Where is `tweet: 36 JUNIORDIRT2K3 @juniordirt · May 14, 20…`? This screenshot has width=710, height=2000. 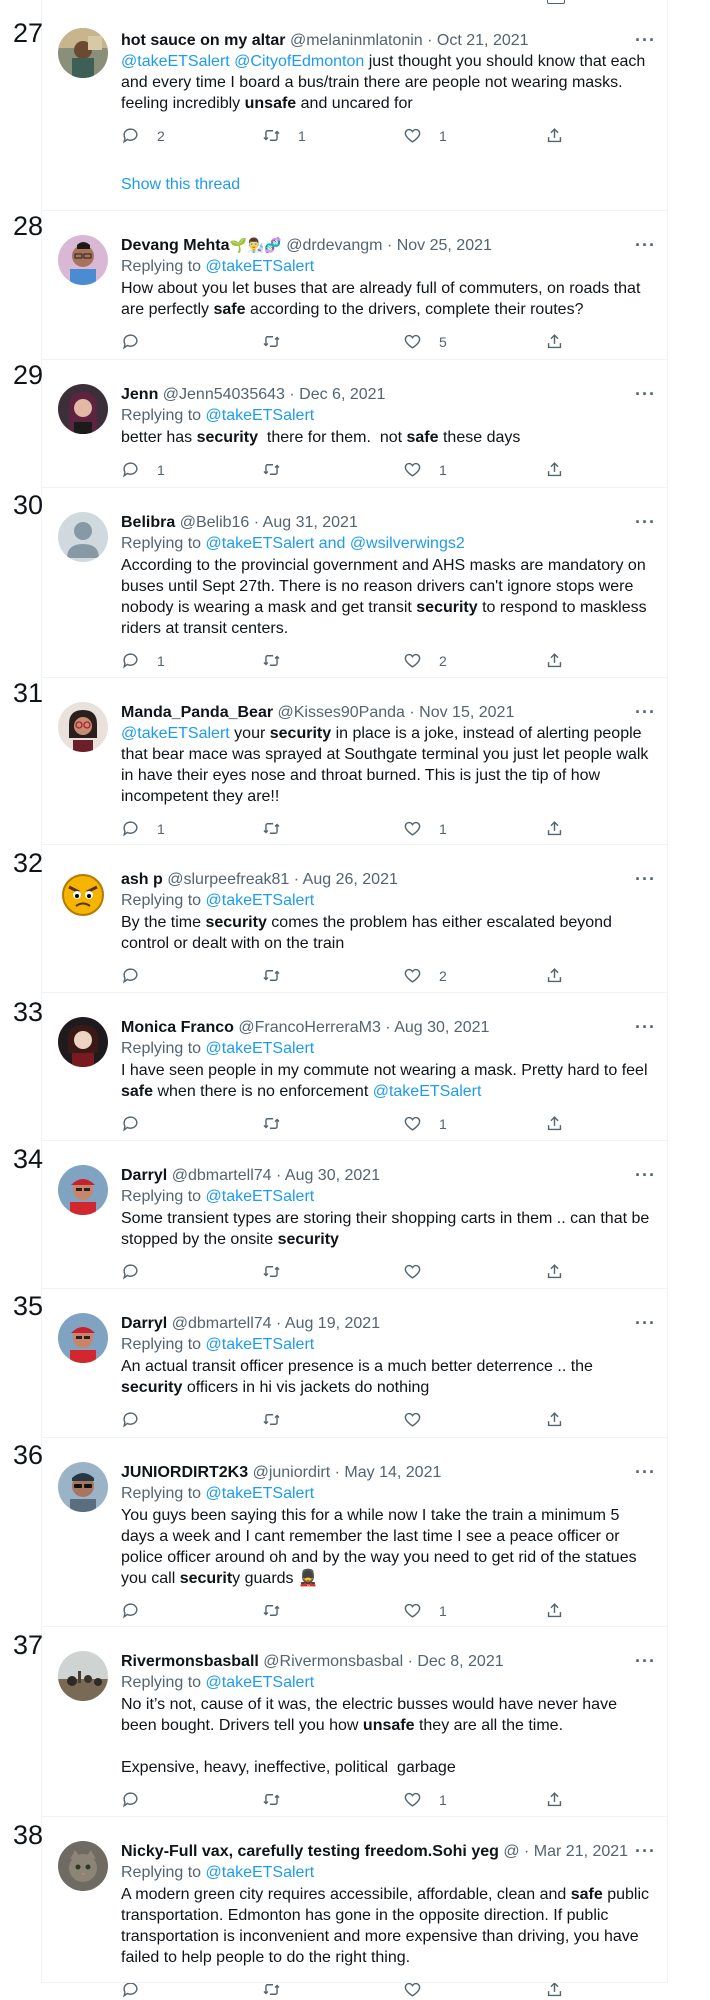
tweet: 36 JUNIORDIRT2K3 @juniordirt · May 14, 20… is located at coordinates (355, 1532).